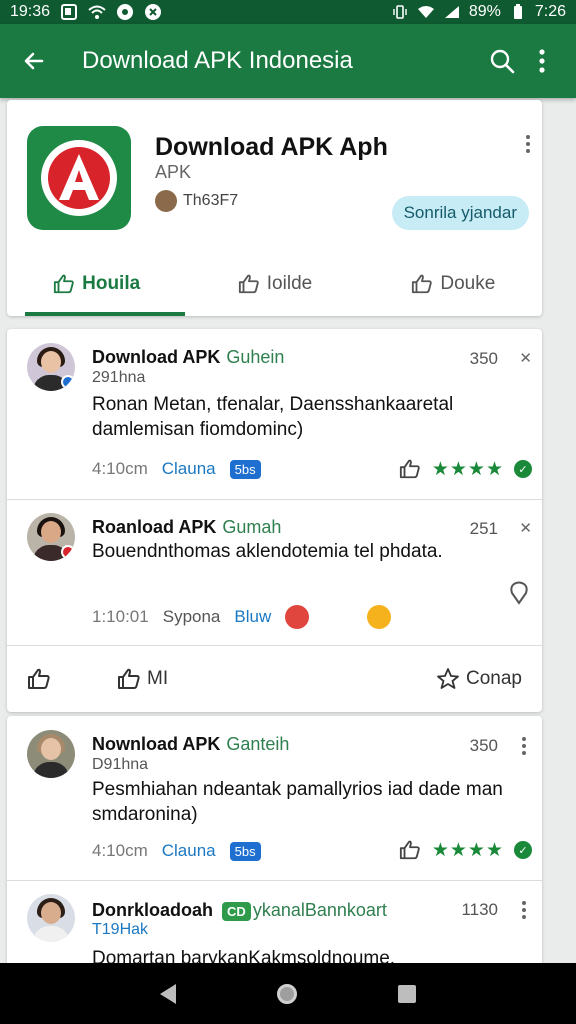 The width and height of the screenshot is (576, 1024). Describe the element at coordinates (34, 61) in the screenshot. I see `back-arrow-icon` at that location.